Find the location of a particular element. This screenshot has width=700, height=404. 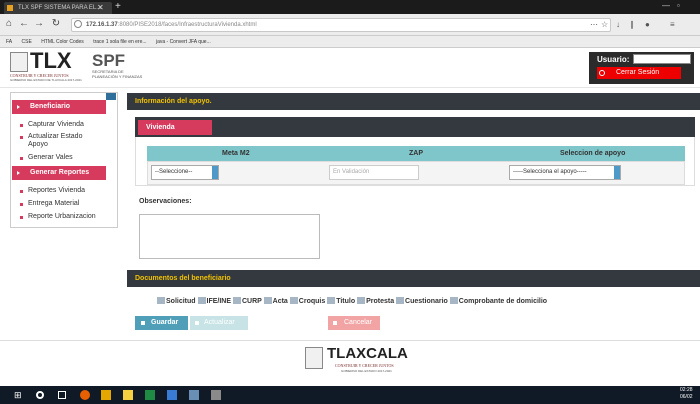

sidebar-toggle-icon is located at coordinates (111, 96).